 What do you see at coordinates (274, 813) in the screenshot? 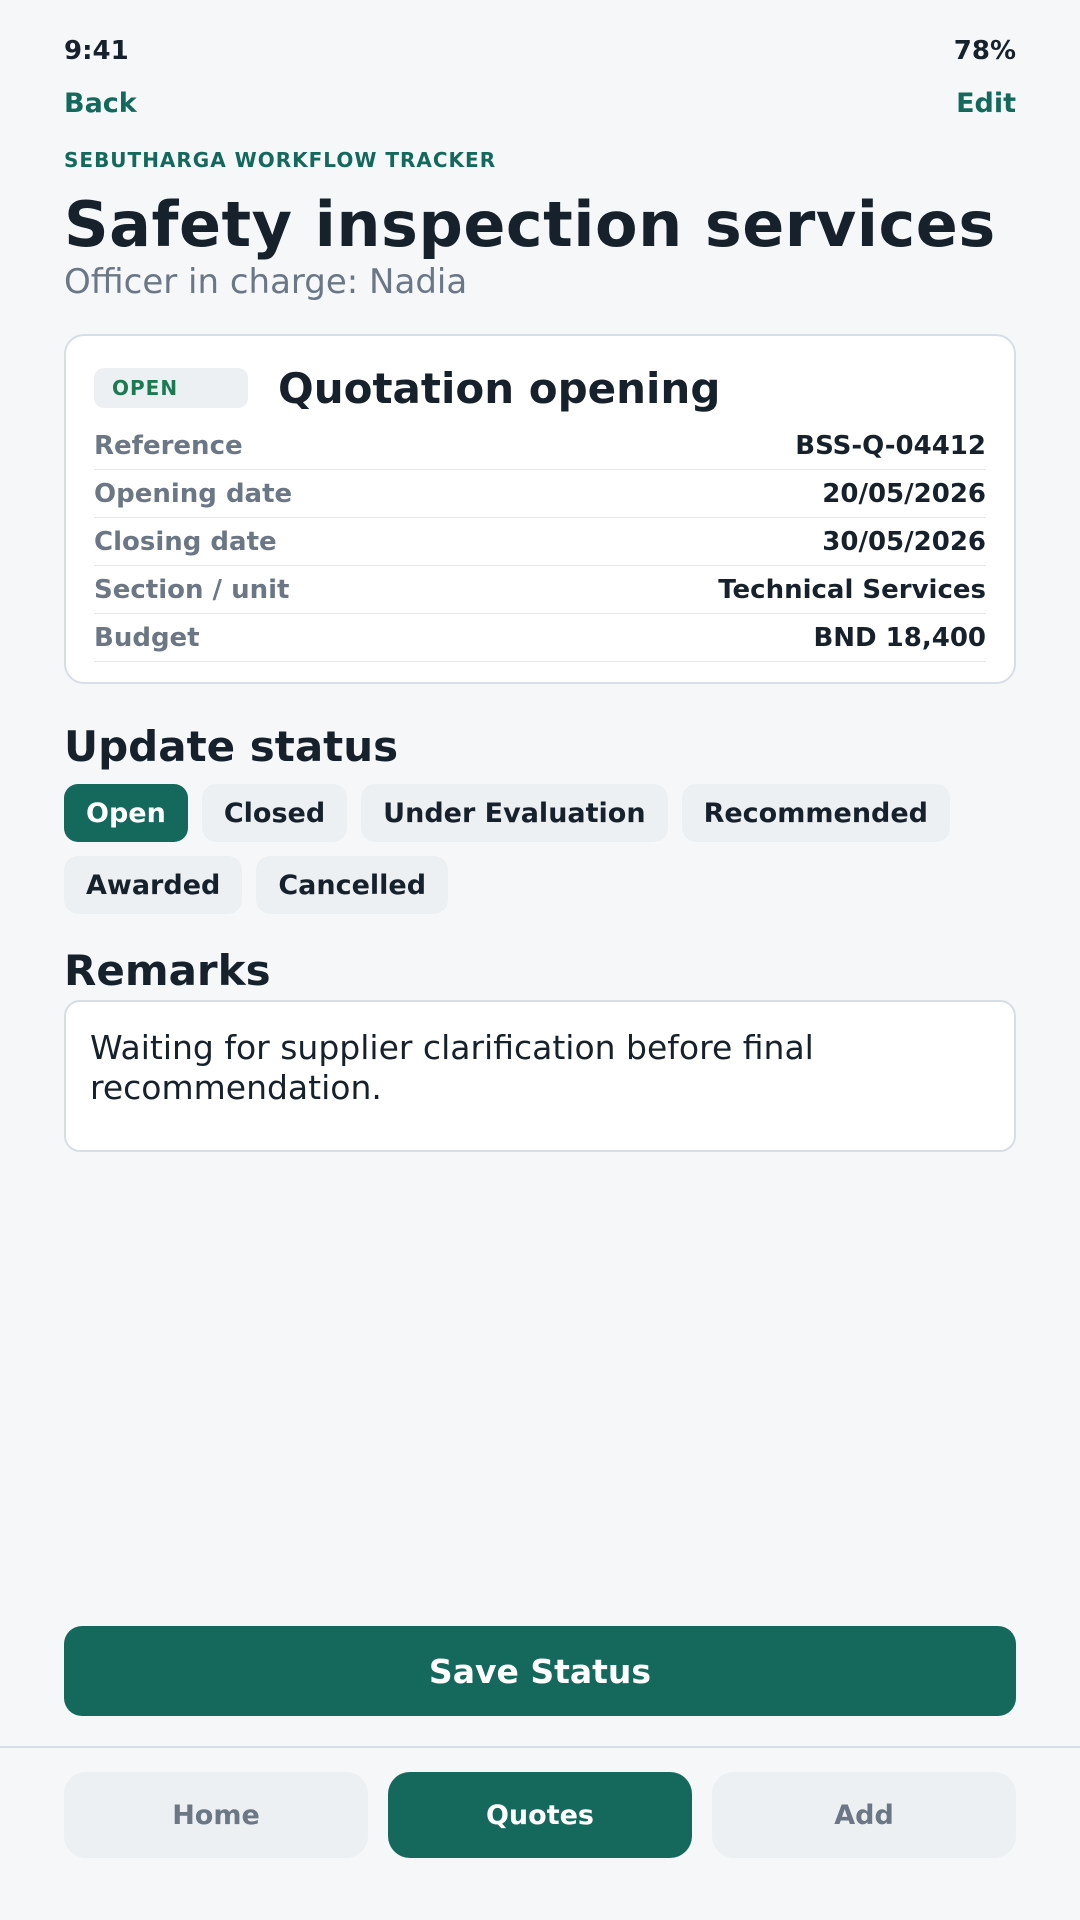
I see `status-chip-closed: Closed` at bounding box center [274, 813].